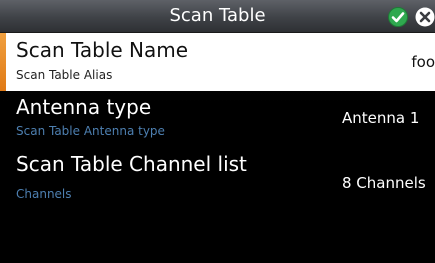  I want to click on row-value: Antenna 1, so click(381, 118).